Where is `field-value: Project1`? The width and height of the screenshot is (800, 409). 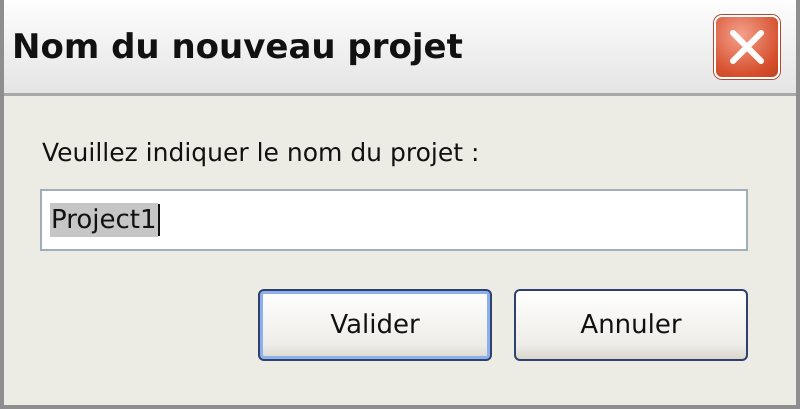 field-value: Project1 is located at coordinates (104, 220).